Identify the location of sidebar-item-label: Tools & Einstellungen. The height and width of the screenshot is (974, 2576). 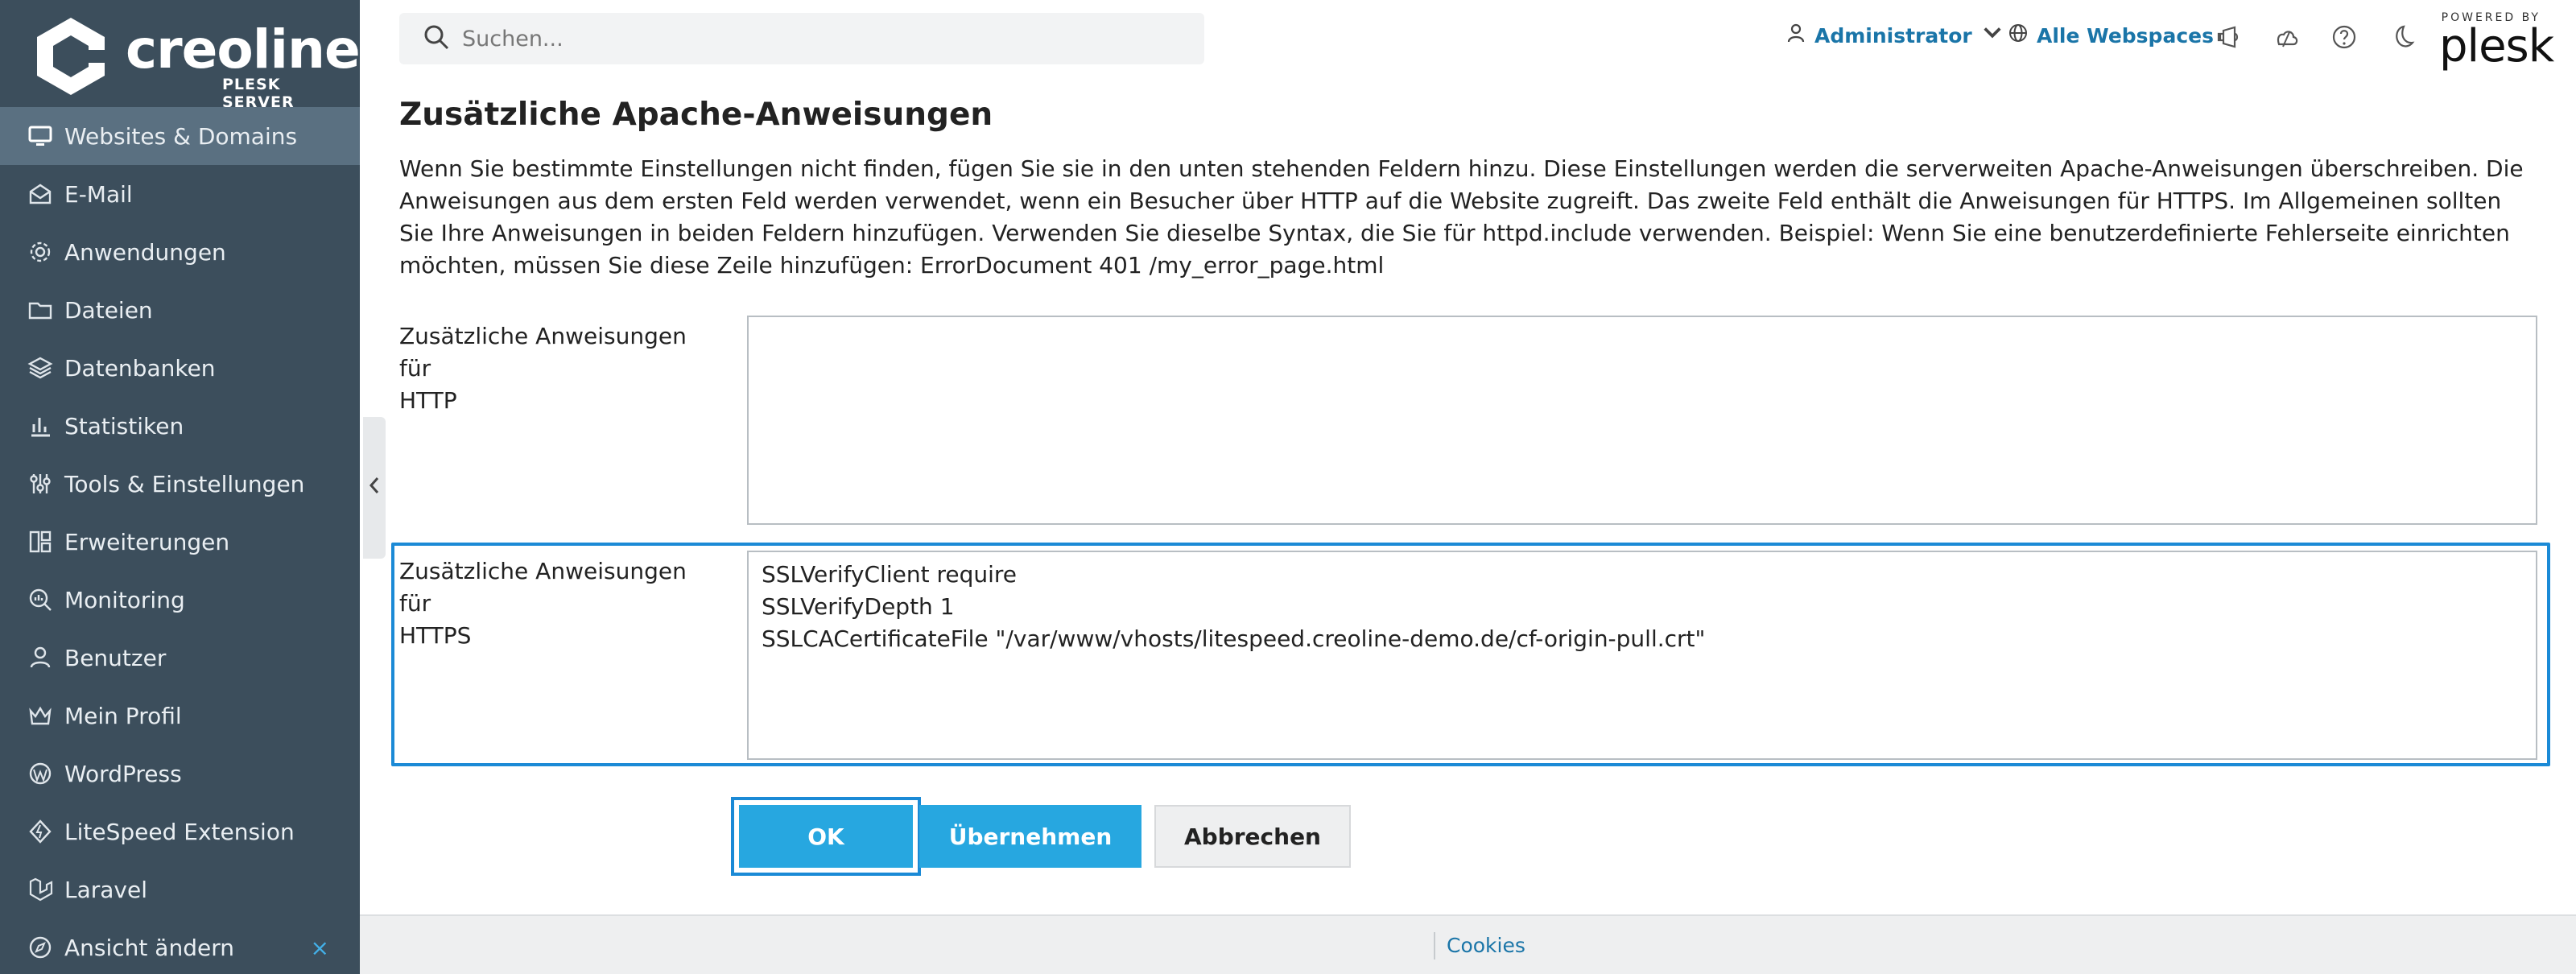
(184, 483).